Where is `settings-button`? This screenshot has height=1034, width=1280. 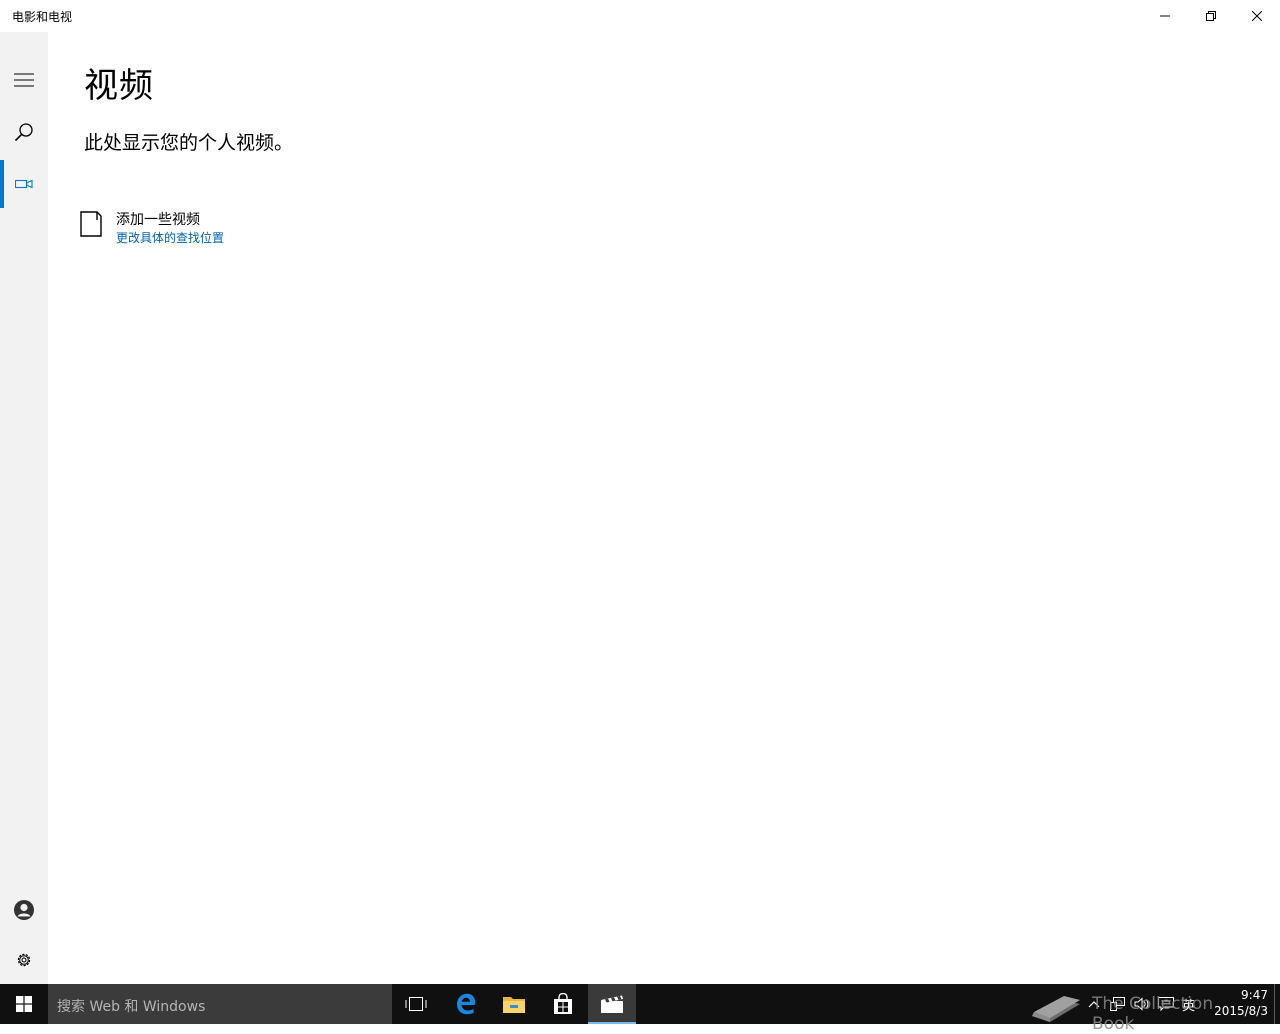 settings-button is located at coordinates (24, 960).